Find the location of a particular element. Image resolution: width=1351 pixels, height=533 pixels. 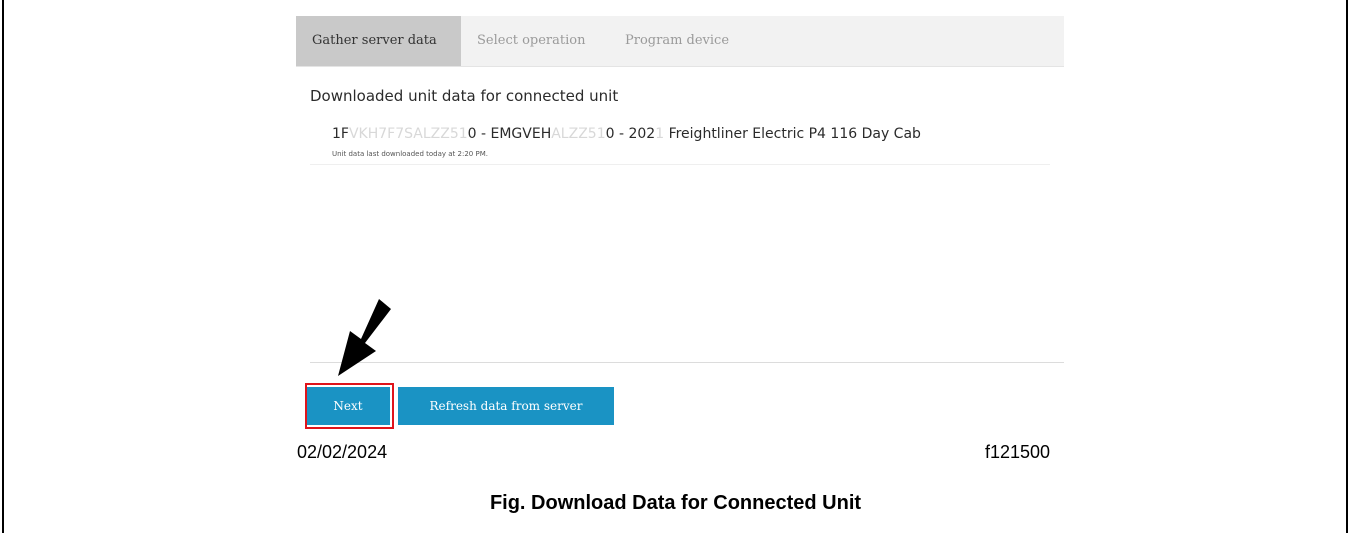

redacted-vin: VKH7F7SALZZ51 is located at coordinates (408, 134).